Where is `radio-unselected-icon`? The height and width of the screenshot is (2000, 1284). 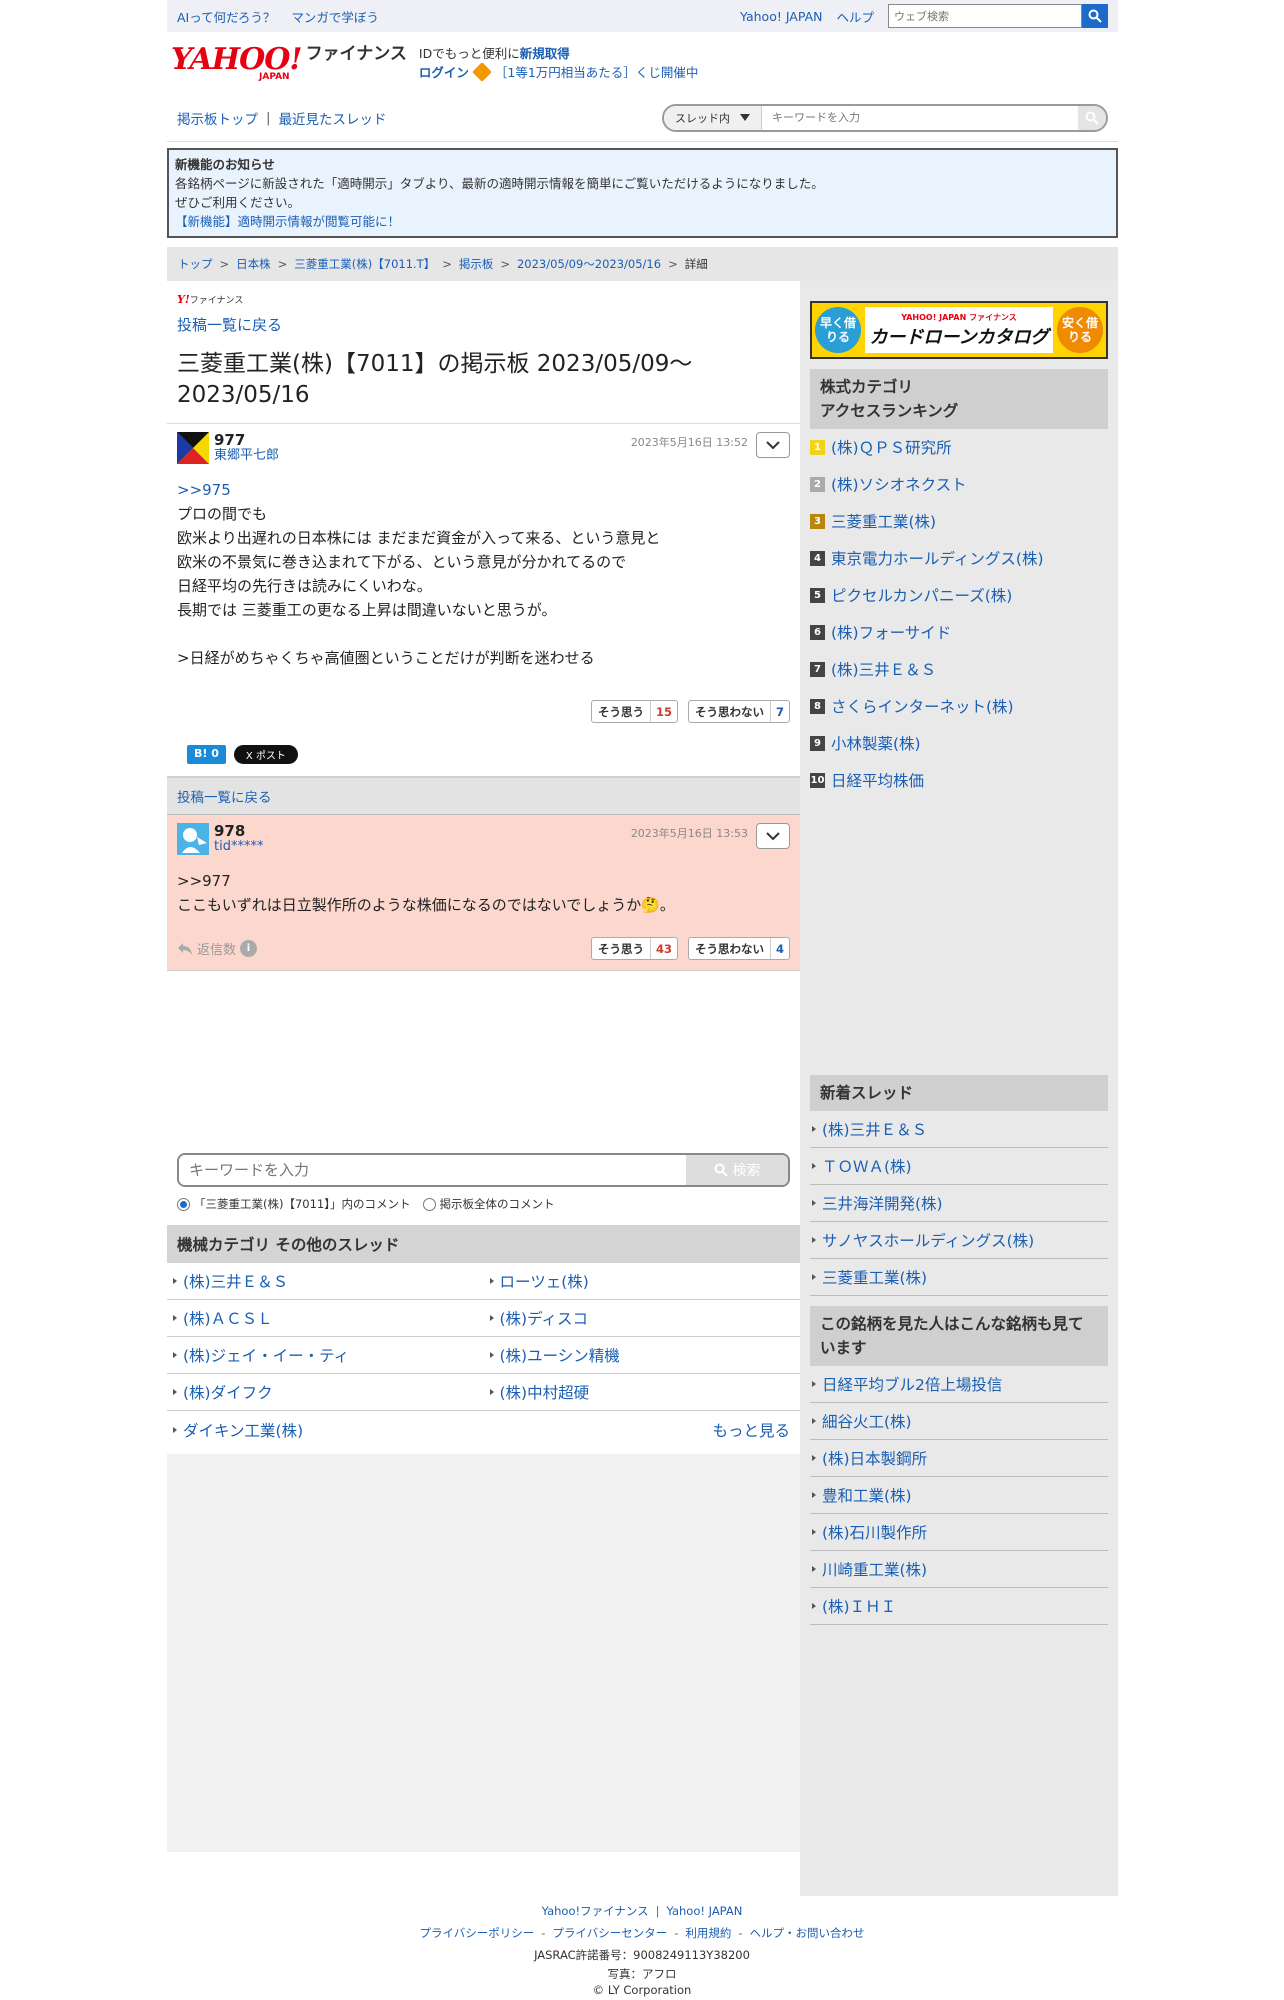 radio-unselected-icon is located at coordinates (429, 1204).